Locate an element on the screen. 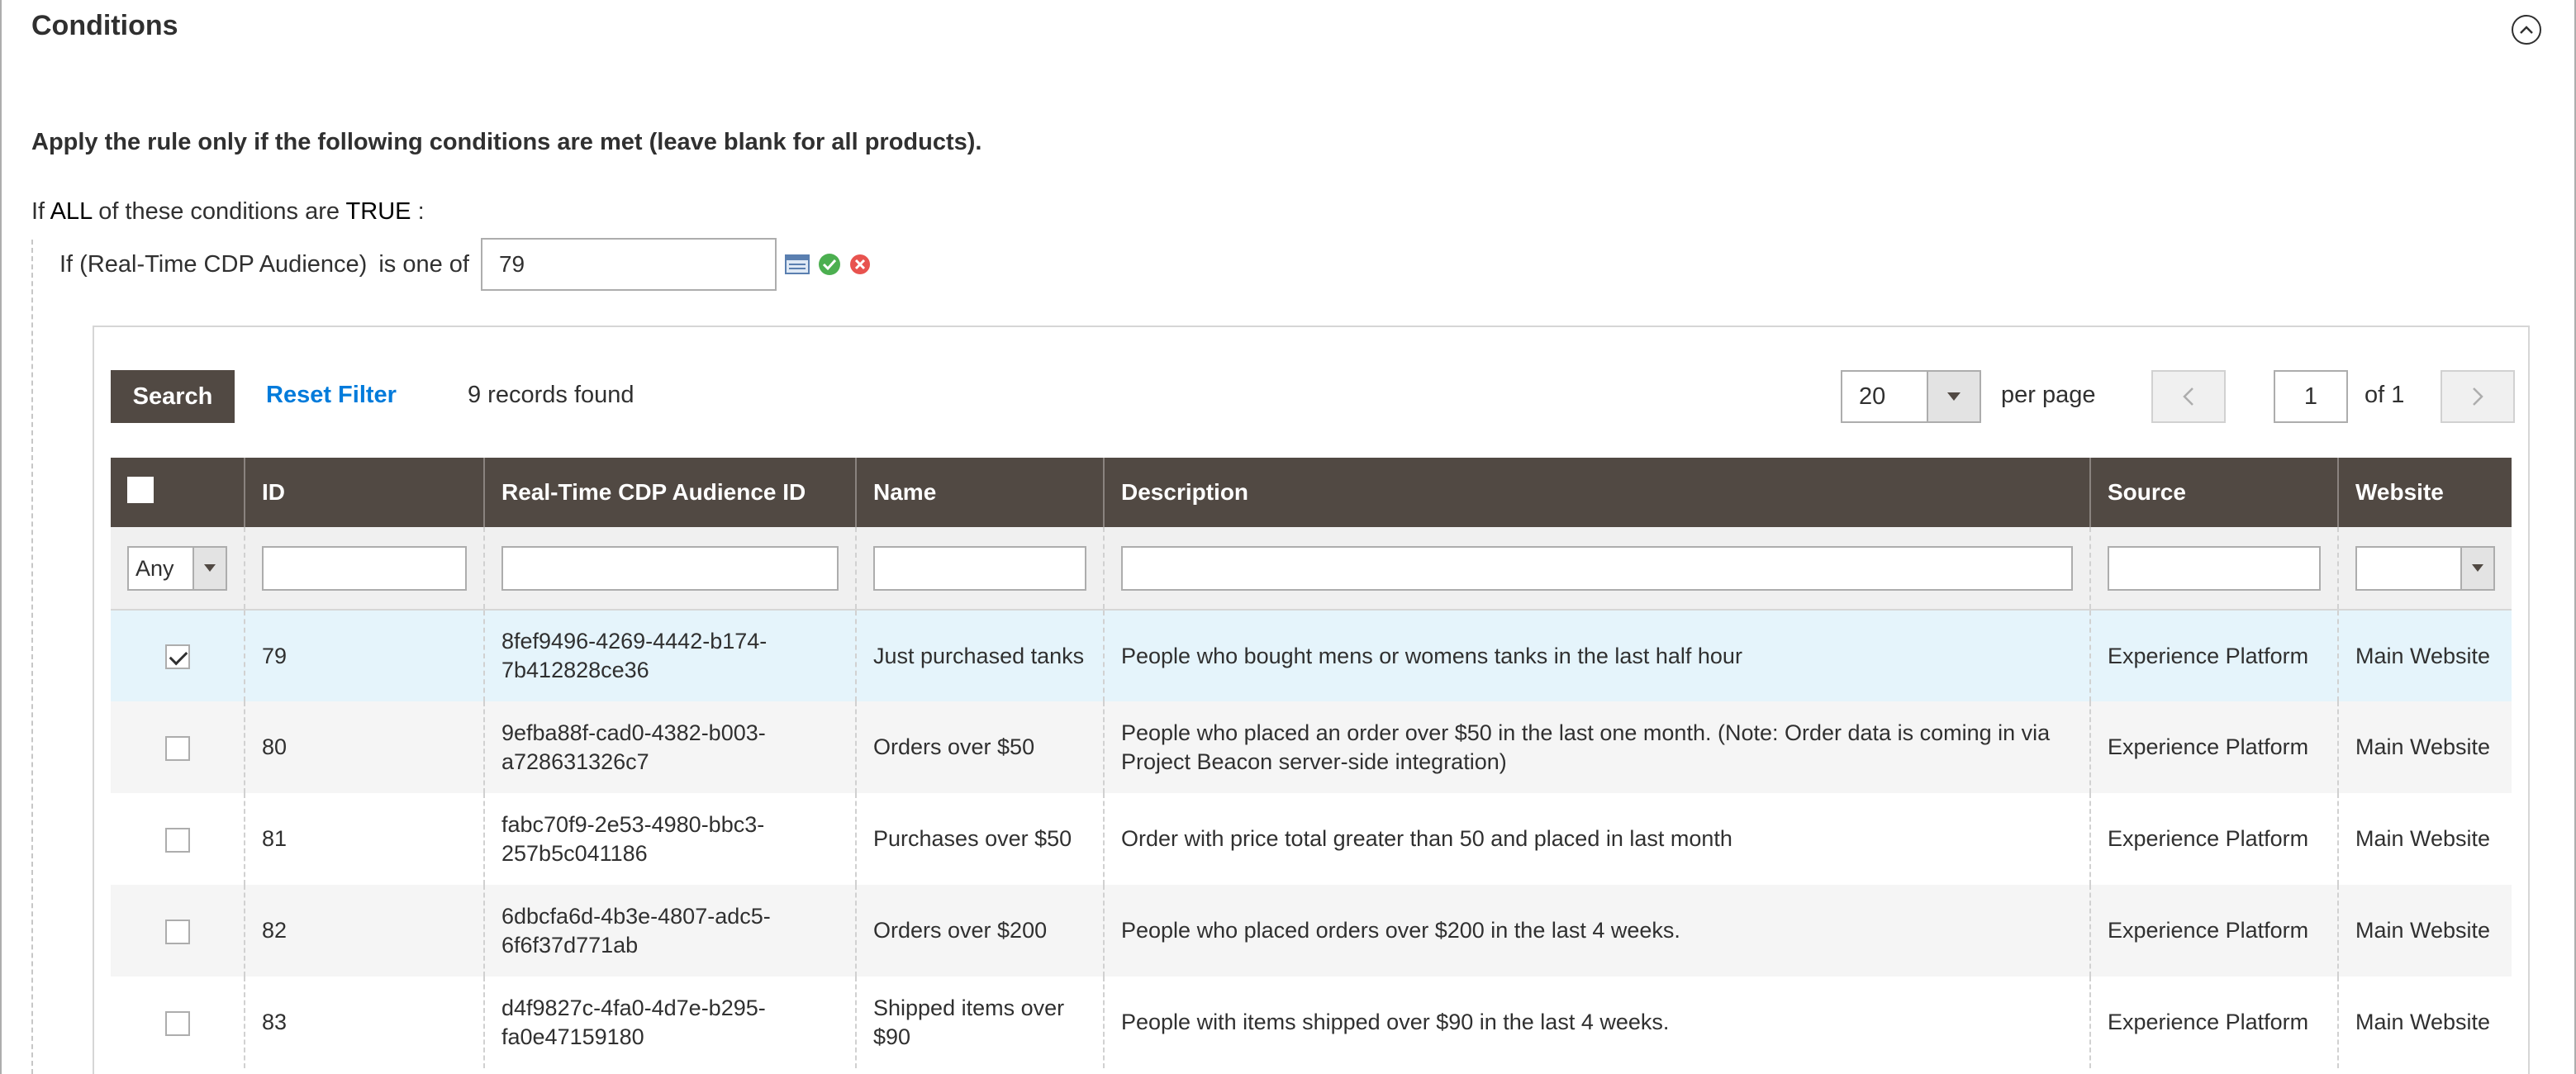 This screenshot has width=2576, height=1074. next-page-button is located at coordinates (2478, 396).